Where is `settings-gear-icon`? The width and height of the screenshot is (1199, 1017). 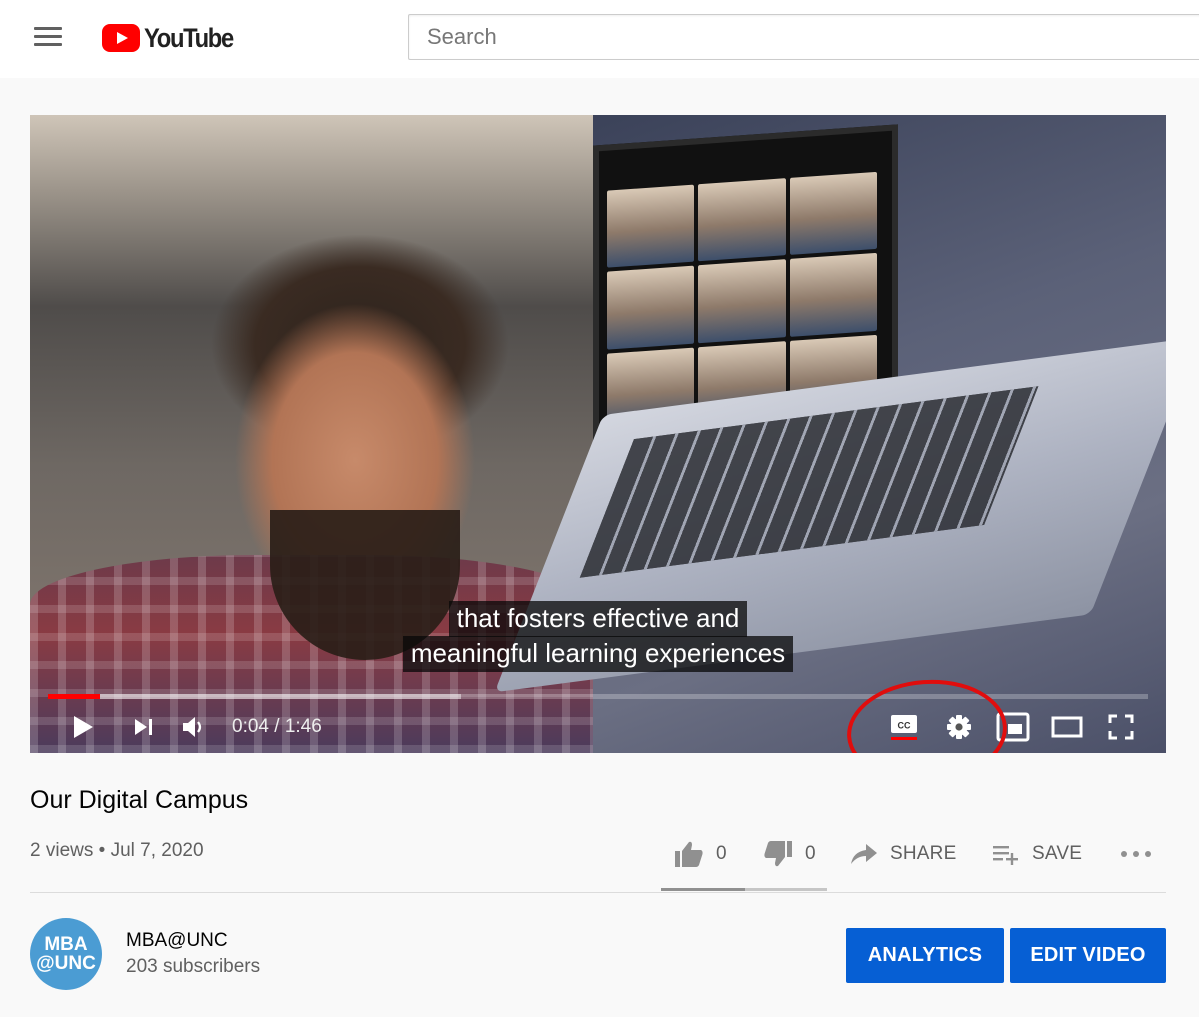 settings-gear-icon is located at coordinates (959, 727).